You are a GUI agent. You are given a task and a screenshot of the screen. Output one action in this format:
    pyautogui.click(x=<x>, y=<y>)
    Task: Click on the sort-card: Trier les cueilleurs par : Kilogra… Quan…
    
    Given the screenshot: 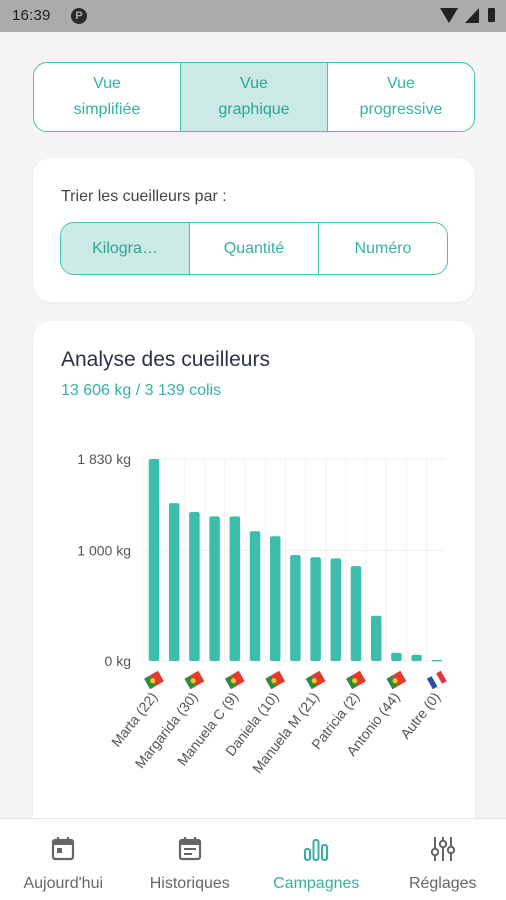 What is the action you would take?
    pyautogui.click(x=254, y=230)
    